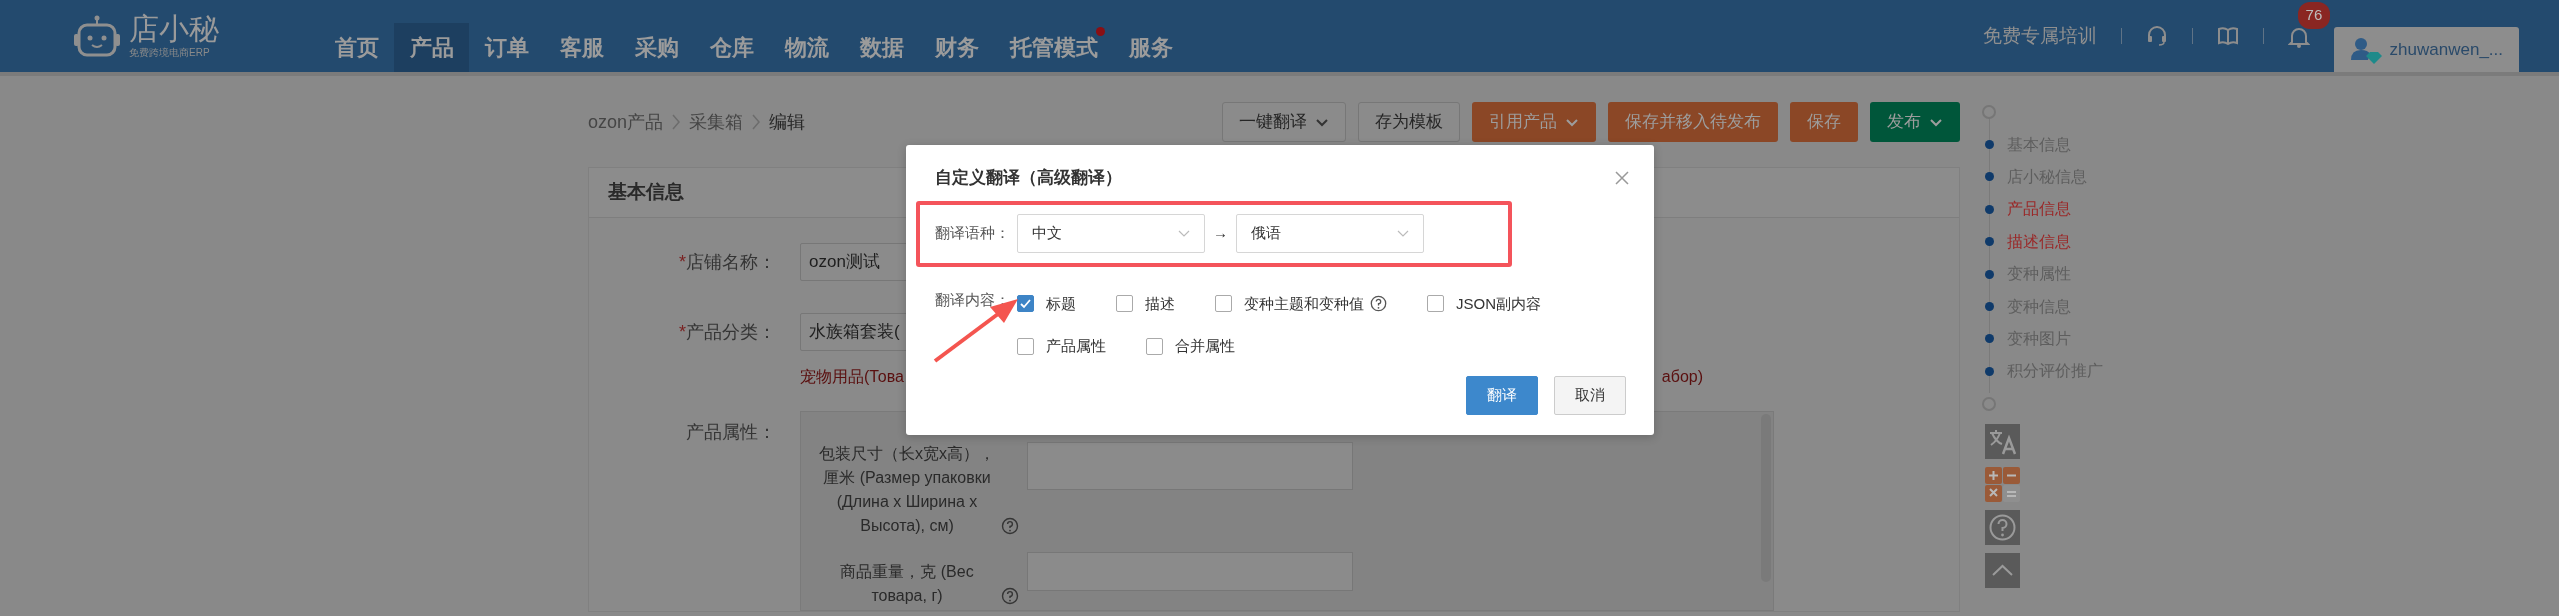 This screenshot has width=2559, height=616. Describe the element at coordinates (956, 47) in the screenshot. I see `nav-item: 财务` at that location.